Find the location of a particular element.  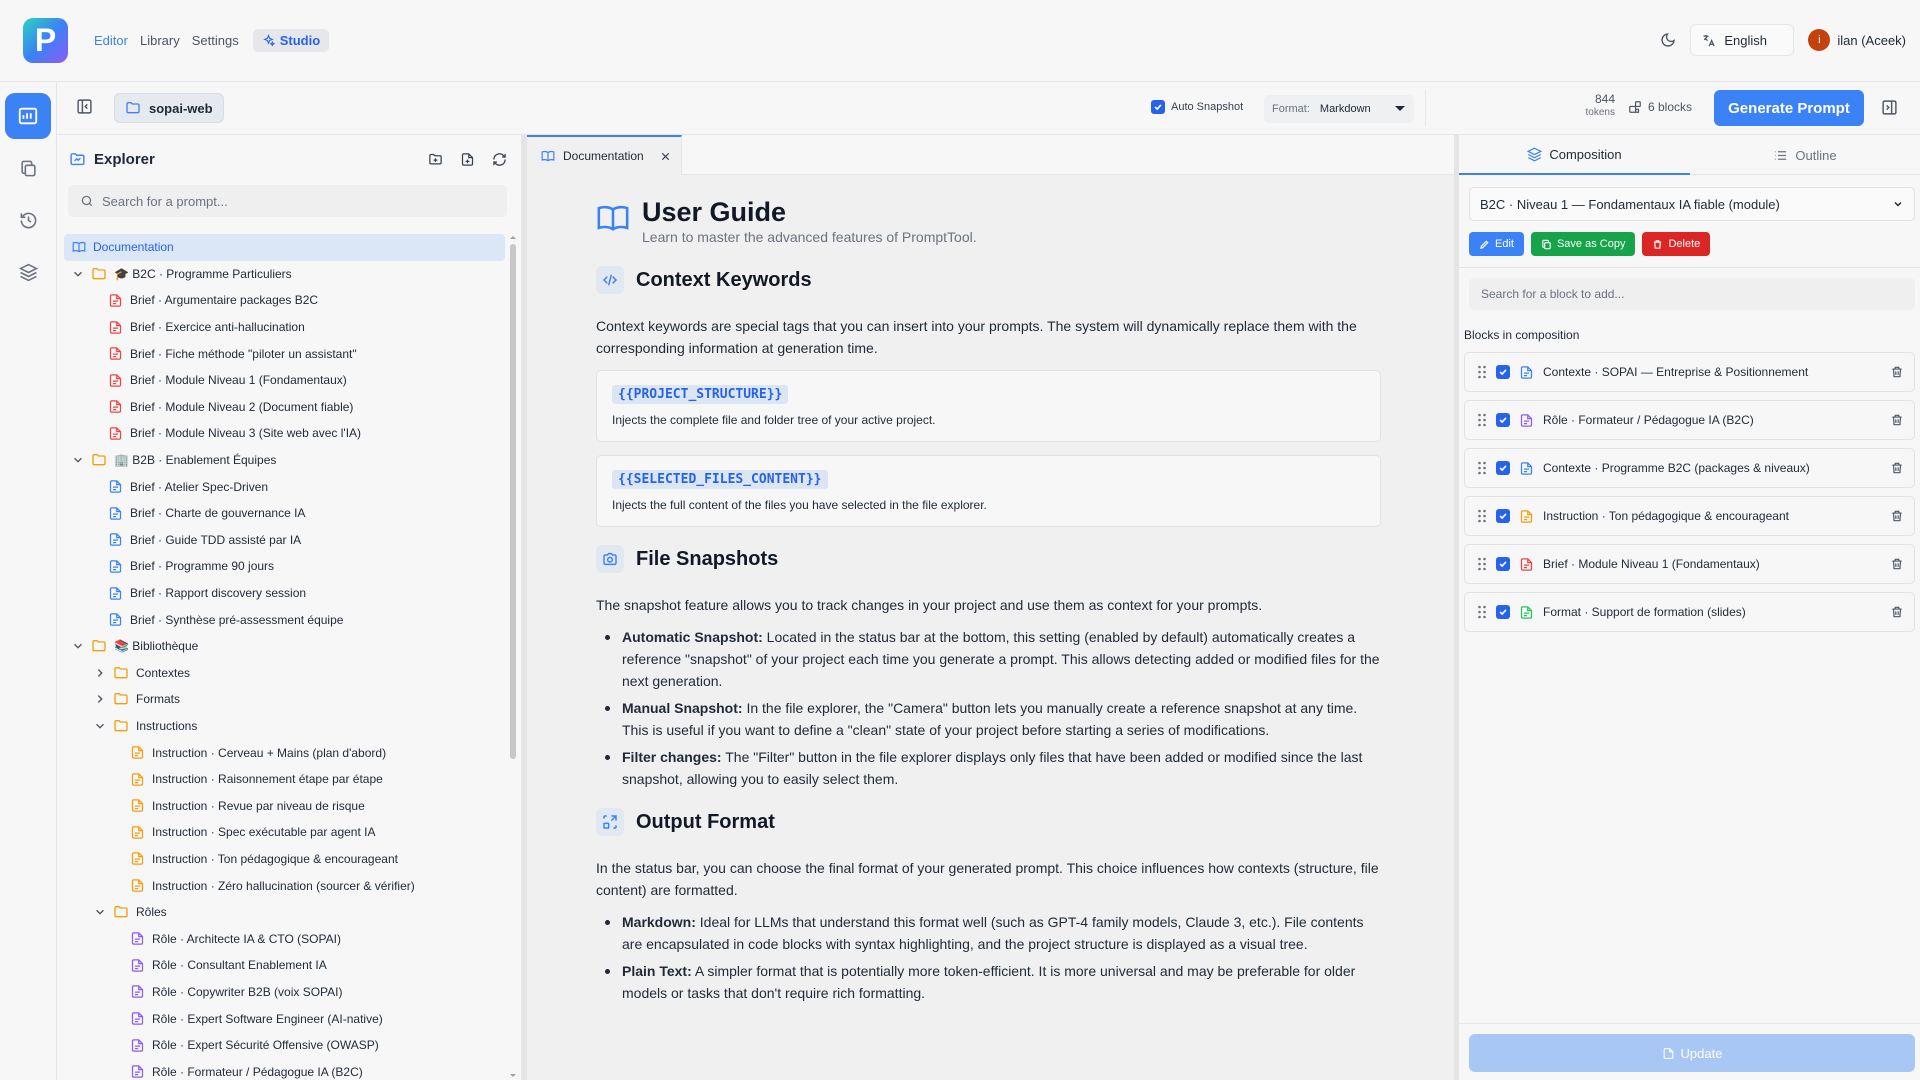

composition-block: Format · Support de formation (slides) is located at coordinates (1689, 612).